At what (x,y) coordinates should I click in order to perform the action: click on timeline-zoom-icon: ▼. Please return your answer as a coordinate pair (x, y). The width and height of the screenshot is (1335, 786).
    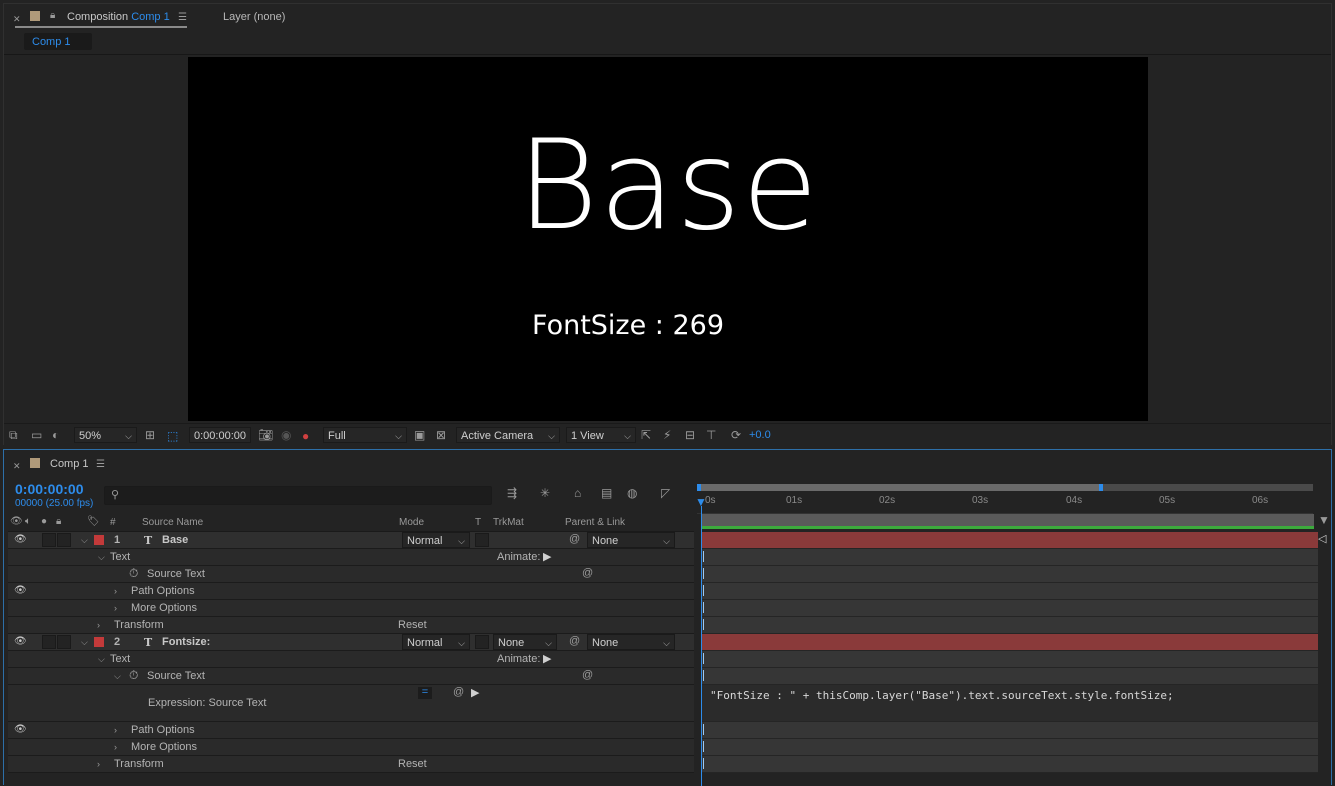
    Looking at the image, I should click on (1324, 520).